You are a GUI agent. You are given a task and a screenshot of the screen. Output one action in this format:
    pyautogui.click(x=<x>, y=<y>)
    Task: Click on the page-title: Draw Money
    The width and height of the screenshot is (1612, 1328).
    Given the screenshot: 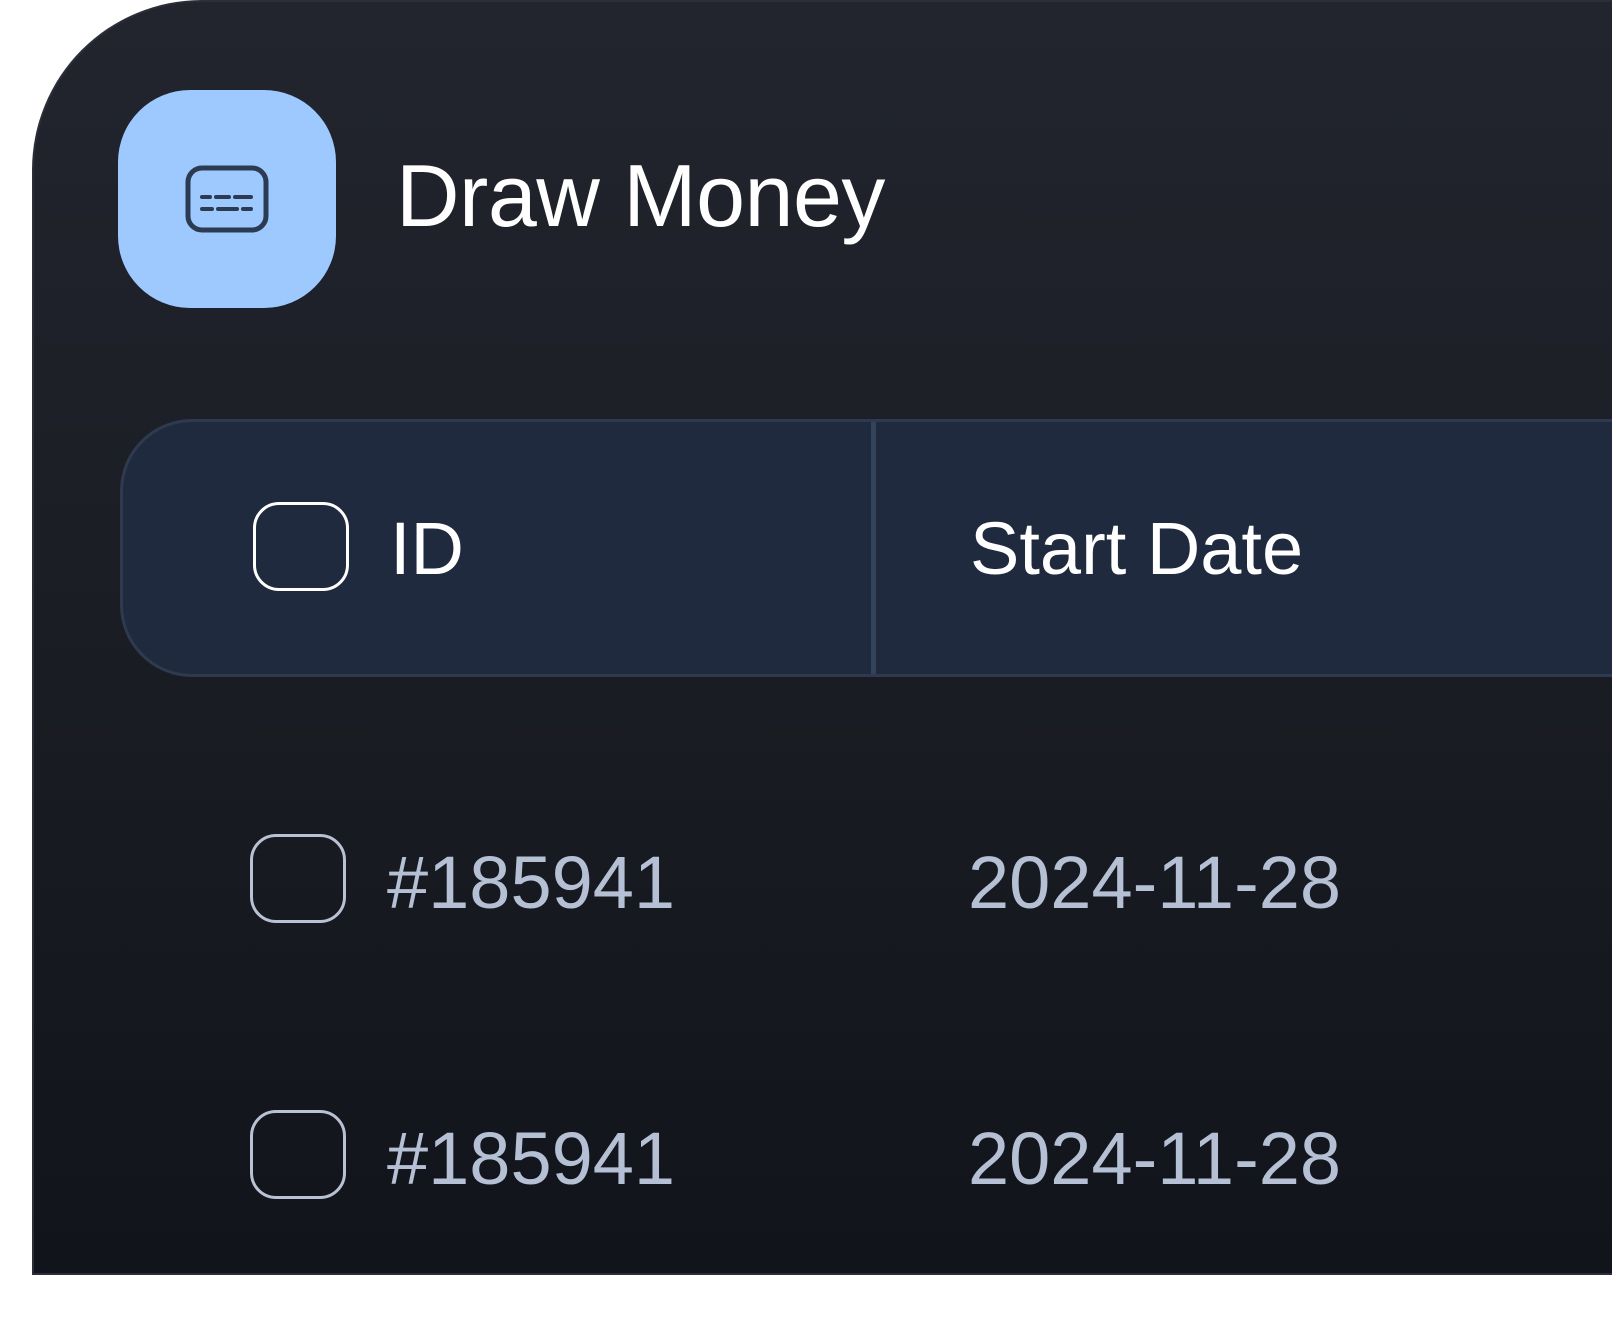 What is the action you would take?
    pyautogui.click(x=640, y=195)
    